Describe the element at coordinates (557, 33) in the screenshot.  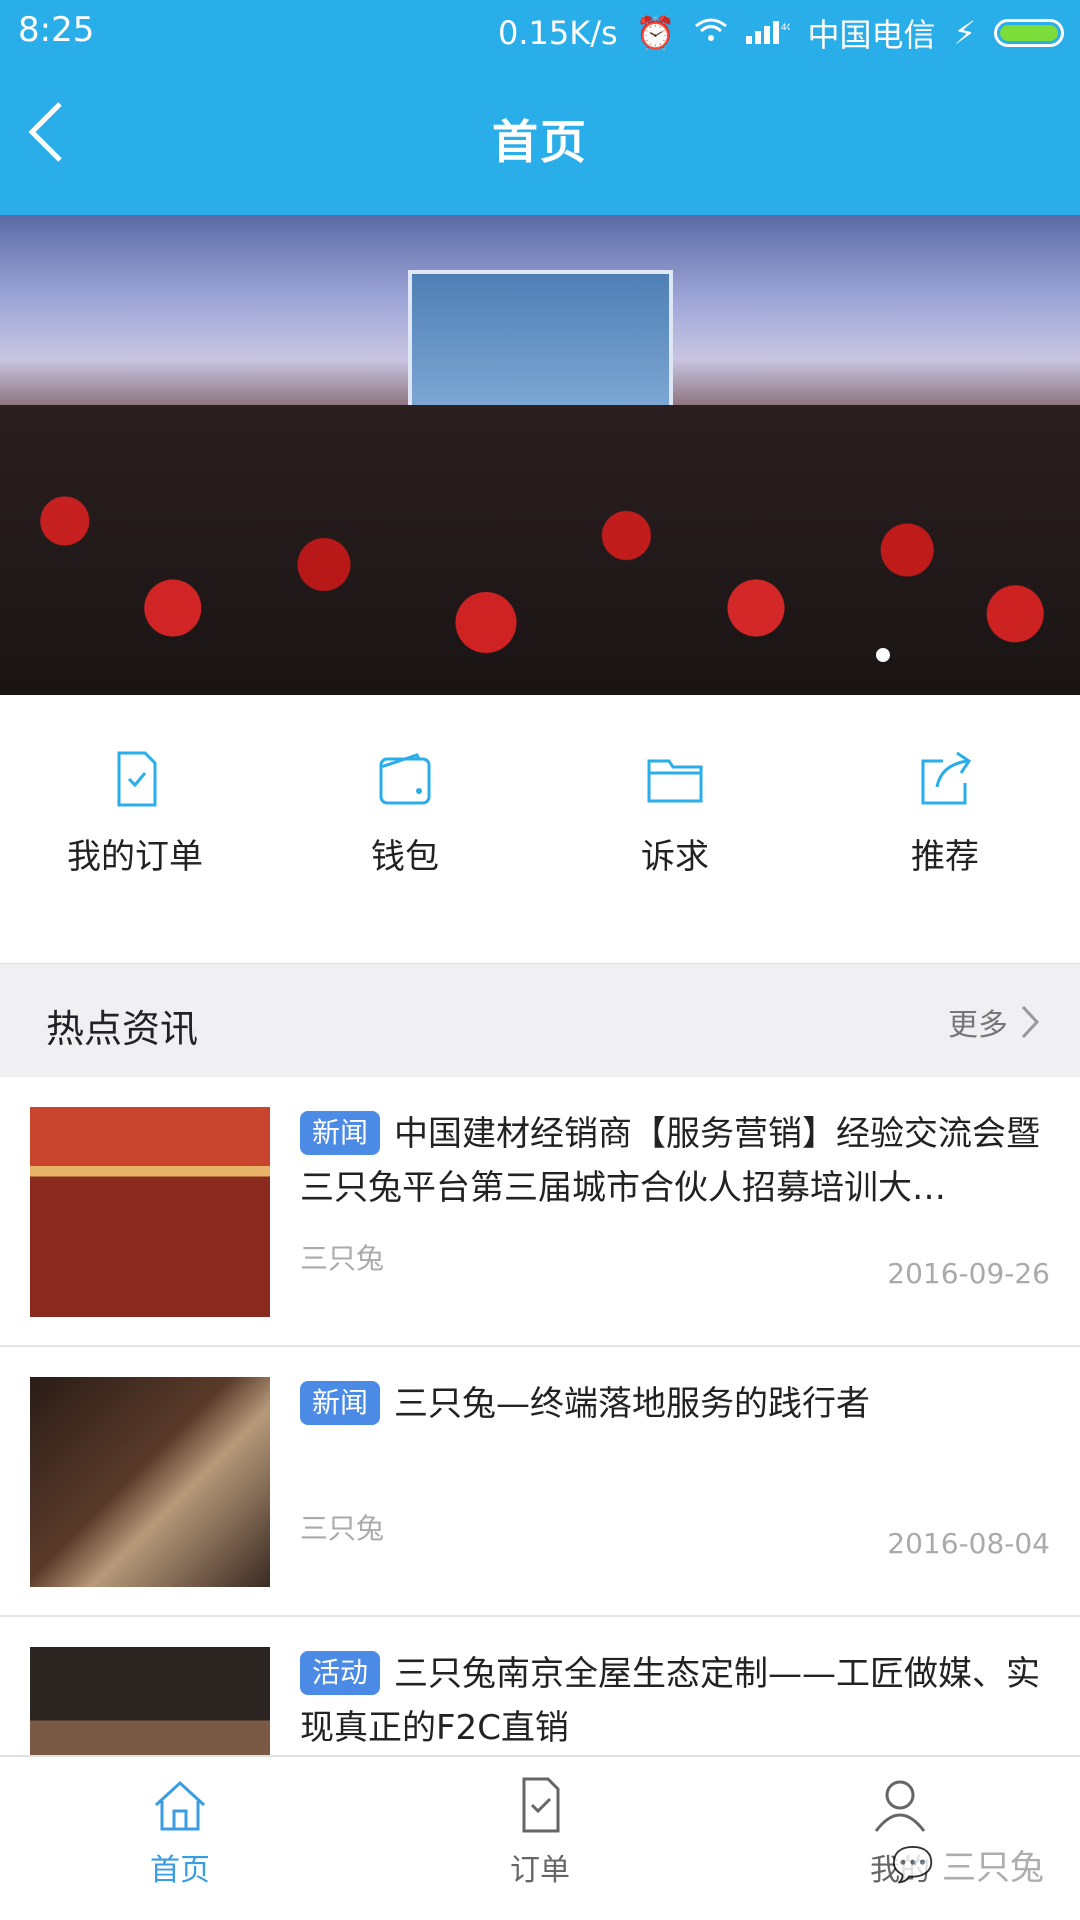
I see `network-speed: 0.15K/s` at that location.